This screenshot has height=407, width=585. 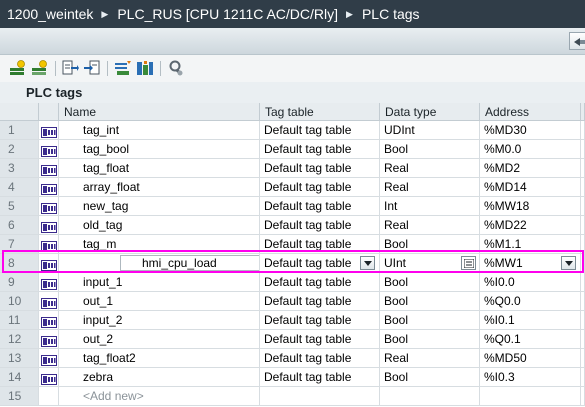 What do you see at coordinates (189, 263) in the screenshot?
I see `tag-name-input: hmi_cpu_load` at bounding box center [189, 263].